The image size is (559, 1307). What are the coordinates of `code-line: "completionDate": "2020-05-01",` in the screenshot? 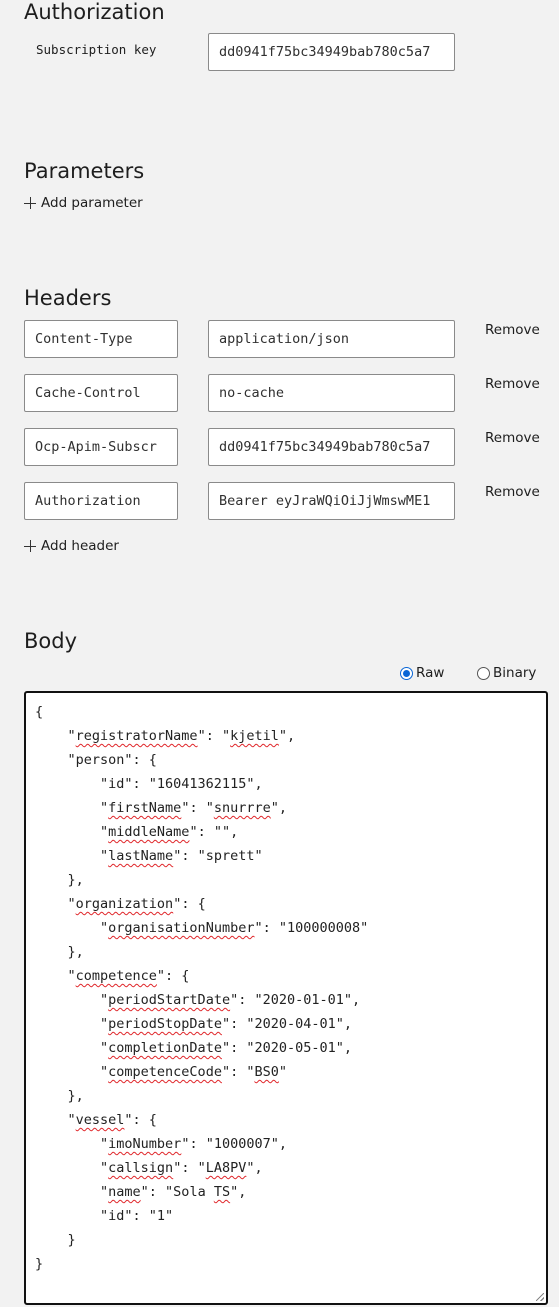 It's located at (193, 1048).